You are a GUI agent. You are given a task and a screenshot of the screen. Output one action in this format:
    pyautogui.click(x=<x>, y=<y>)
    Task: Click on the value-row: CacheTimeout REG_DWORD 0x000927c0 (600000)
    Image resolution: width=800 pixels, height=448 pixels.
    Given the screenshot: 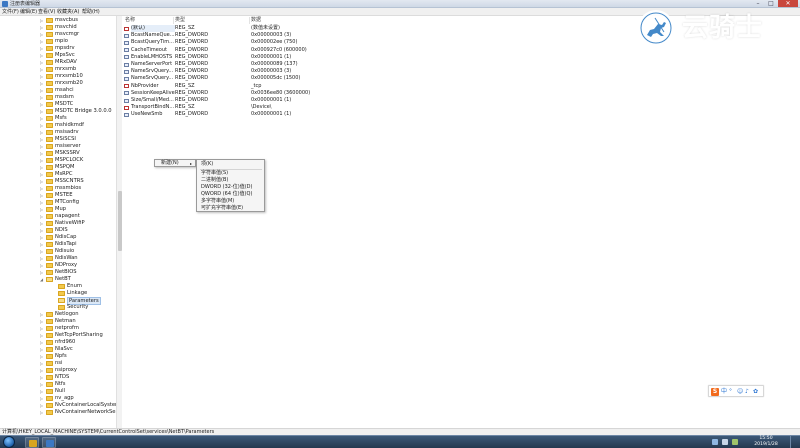 What is the action you would take?
    pyautogui.click(x=273, y=50)
    